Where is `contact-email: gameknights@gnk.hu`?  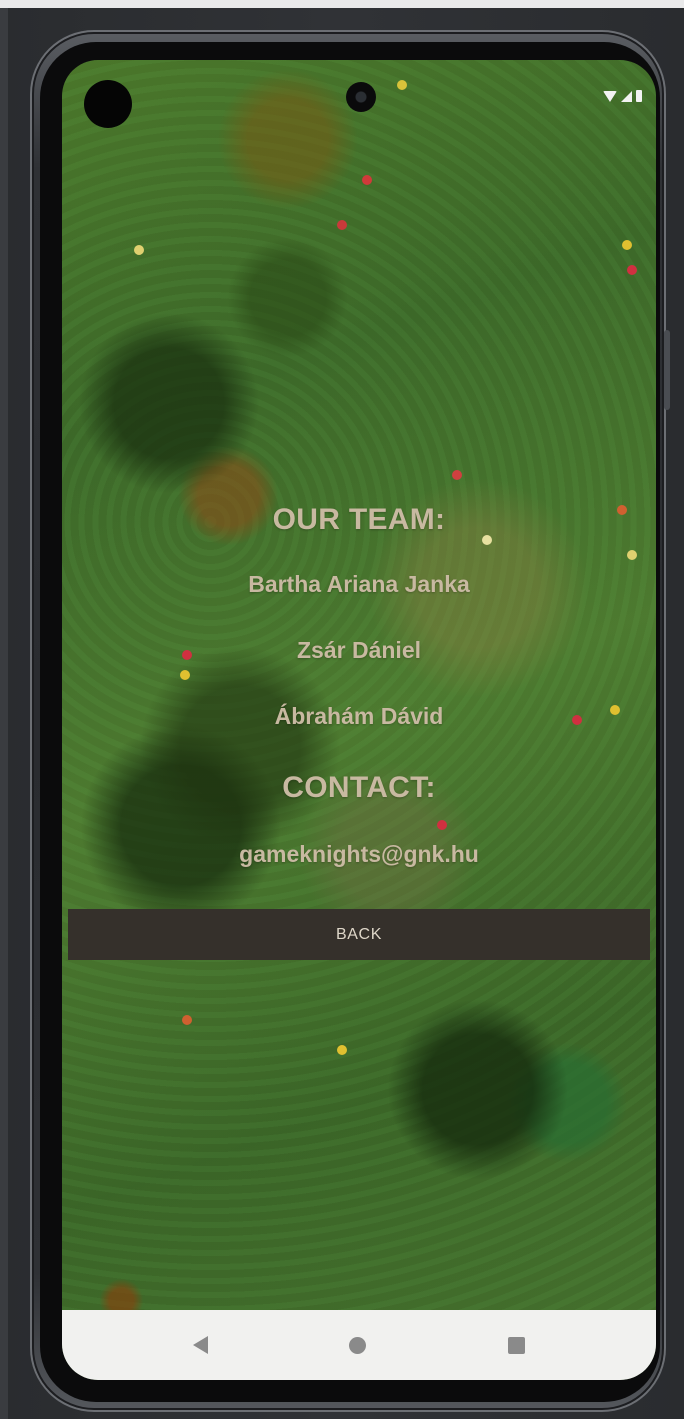
contact-email: gameknights@gnk.hu is located at coordinates (359, 854).